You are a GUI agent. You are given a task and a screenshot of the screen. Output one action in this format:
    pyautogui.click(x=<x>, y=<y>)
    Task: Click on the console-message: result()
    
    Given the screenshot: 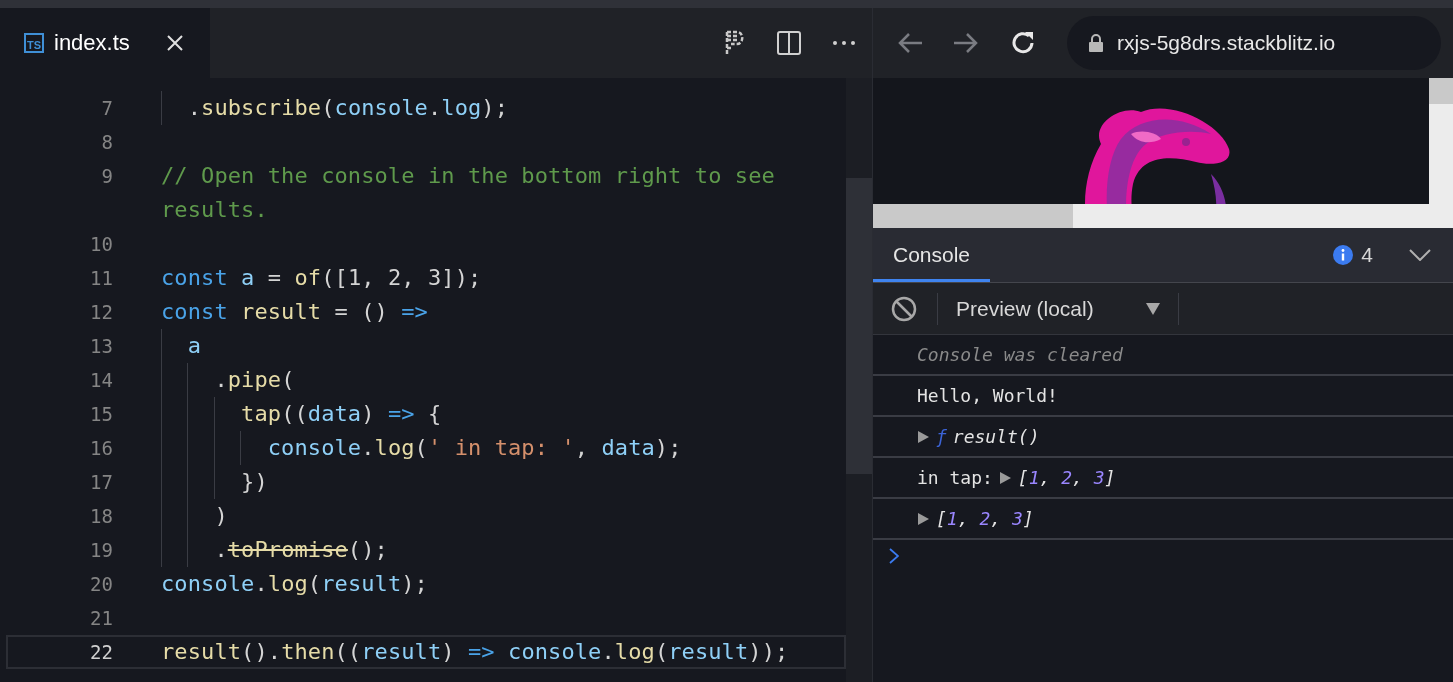 What is the action you would take?
    pyautogui.click(x=996, y=436)
    